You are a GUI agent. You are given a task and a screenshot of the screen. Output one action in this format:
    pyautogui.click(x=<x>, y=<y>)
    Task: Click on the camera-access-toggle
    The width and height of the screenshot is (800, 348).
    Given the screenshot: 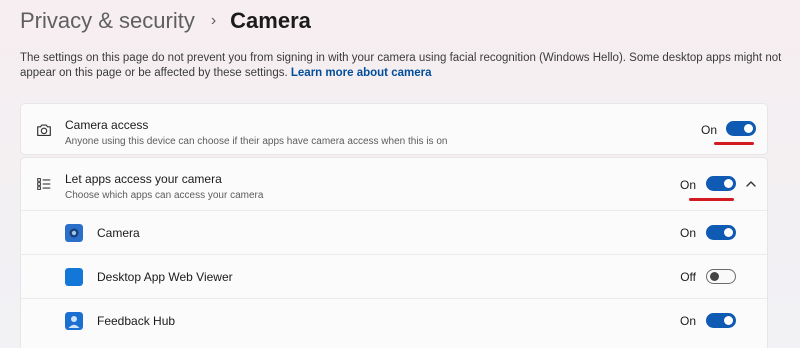 What is the action you would take?
    pyautogui.click(x=741, y=128)
    